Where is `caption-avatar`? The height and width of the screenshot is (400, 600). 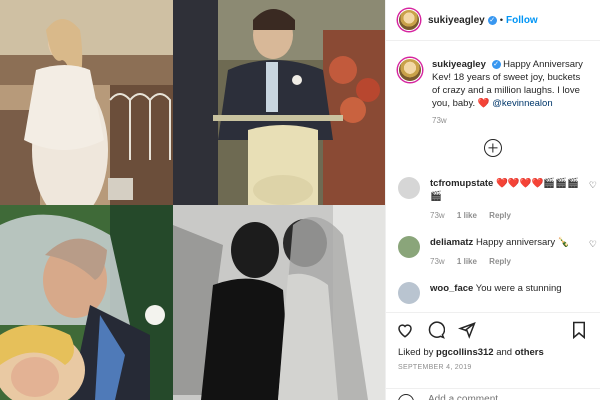 caption-avatar is located at coordinates (410, 70).